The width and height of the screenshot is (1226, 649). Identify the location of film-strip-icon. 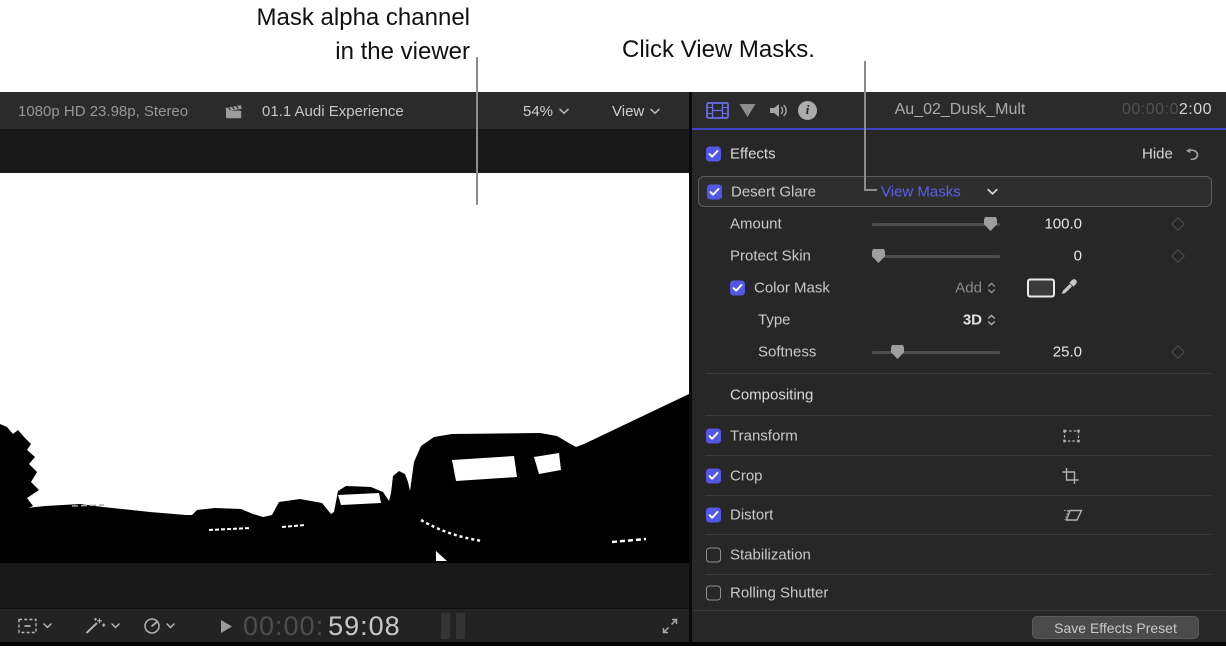
(717, 110).